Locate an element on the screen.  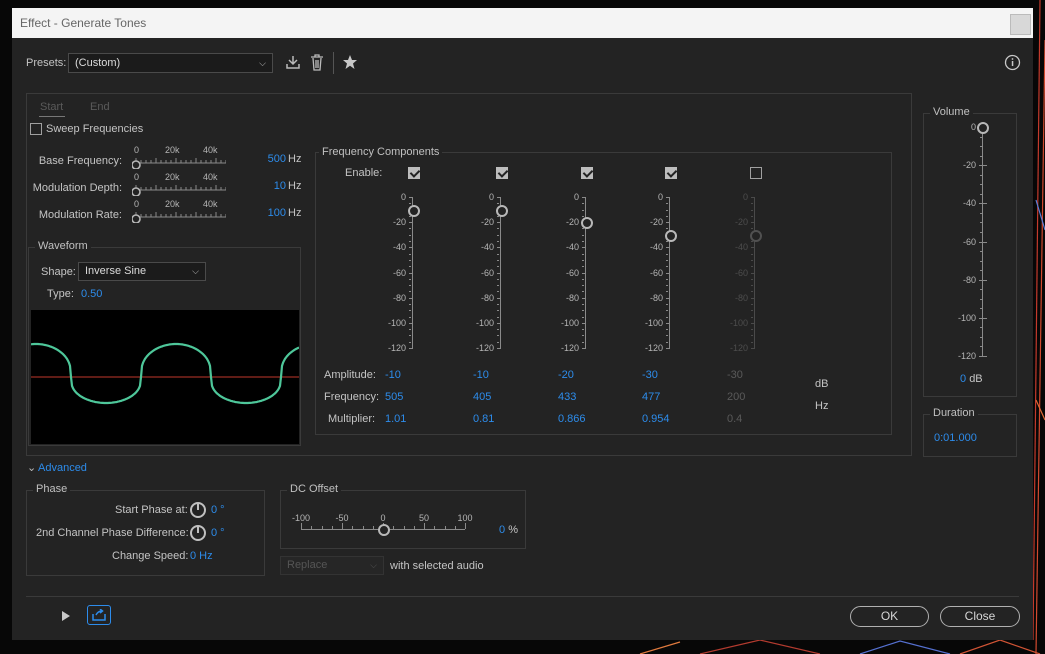
frequency-value-5: 200 is located at coordinates (736, 397).